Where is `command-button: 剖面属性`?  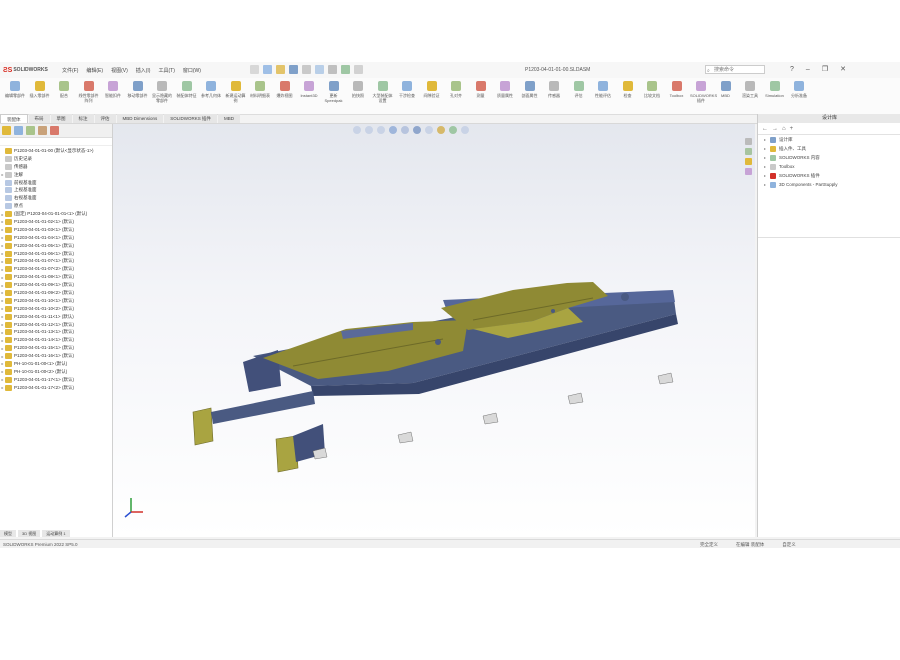 command-button: 剖面属性 is located at coordinates (530, 89).